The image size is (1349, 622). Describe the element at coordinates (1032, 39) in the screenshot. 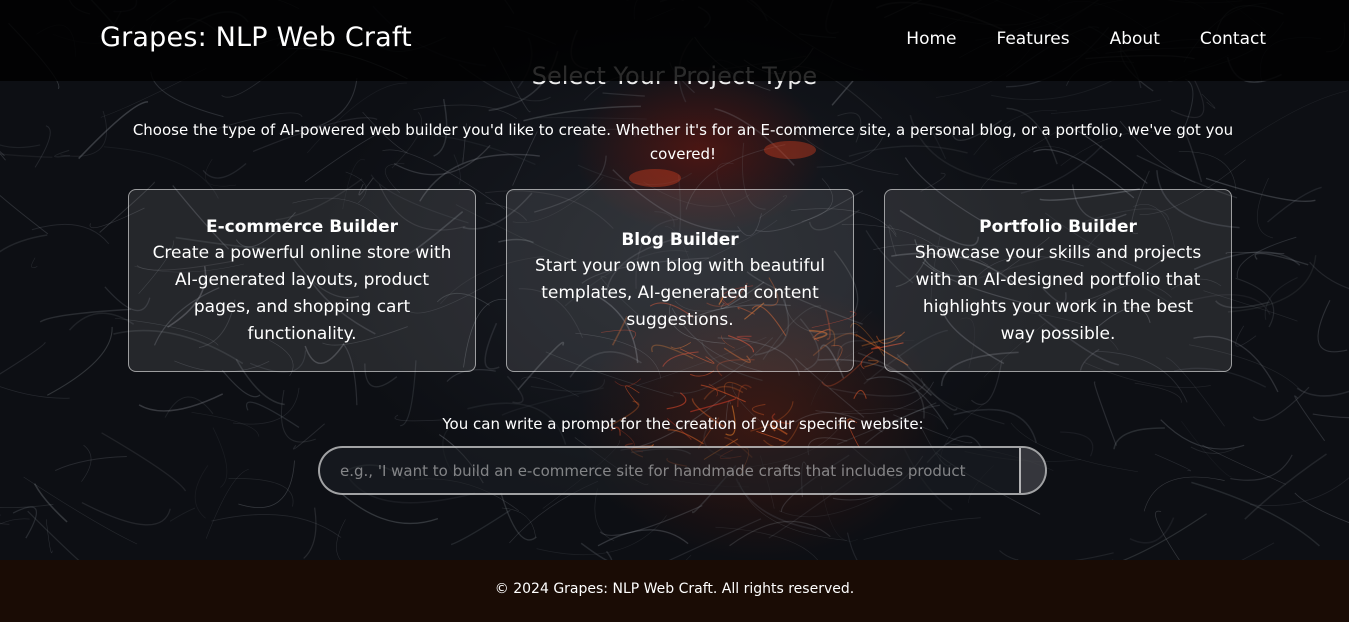

I see `nav-features-link: Features` at that location.